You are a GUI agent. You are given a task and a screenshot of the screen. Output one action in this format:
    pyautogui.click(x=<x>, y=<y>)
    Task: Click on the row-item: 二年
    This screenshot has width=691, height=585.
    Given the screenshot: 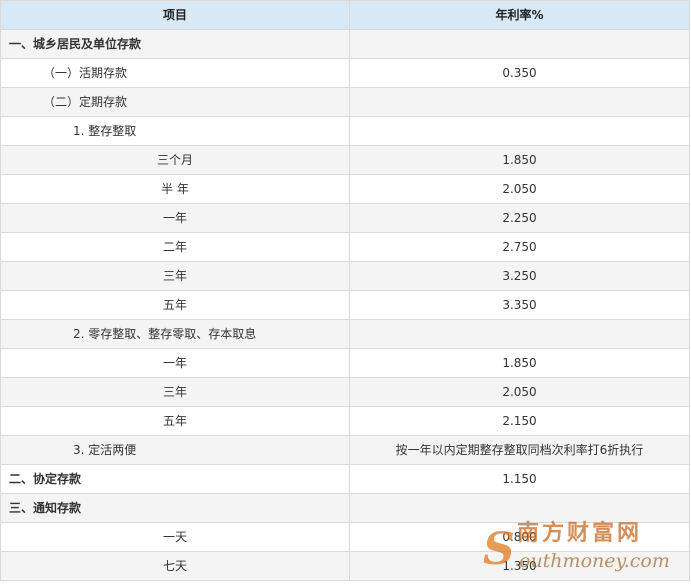 What is the action you would take?
    pyautogui.click(x=175, y=247)
    